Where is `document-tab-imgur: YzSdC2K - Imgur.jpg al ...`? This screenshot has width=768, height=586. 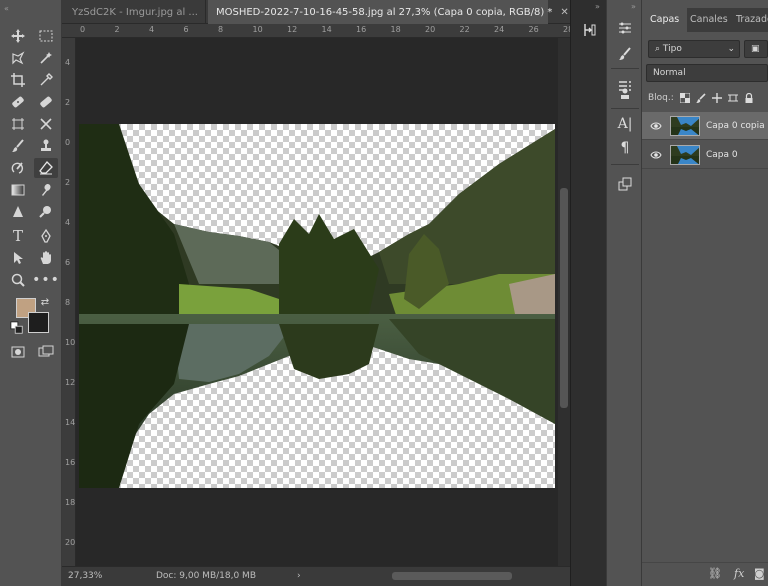 document-tab-imgur: YzSdC2K - Imgur.jpg al ... is located at coordinates (135, 12).